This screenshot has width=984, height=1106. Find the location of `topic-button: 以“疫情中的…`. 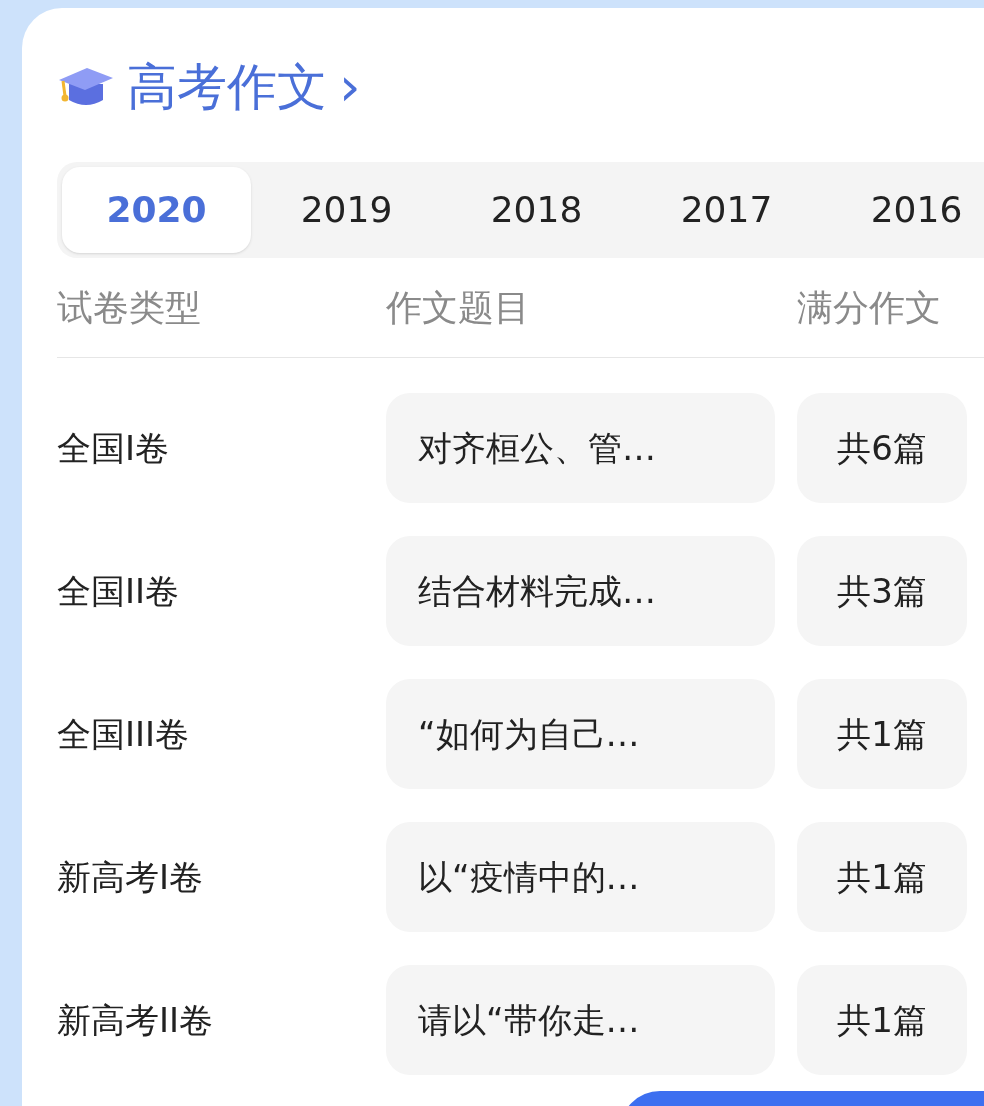

topic-button: 以“疫情中的… is located at coordinates (580, 877).